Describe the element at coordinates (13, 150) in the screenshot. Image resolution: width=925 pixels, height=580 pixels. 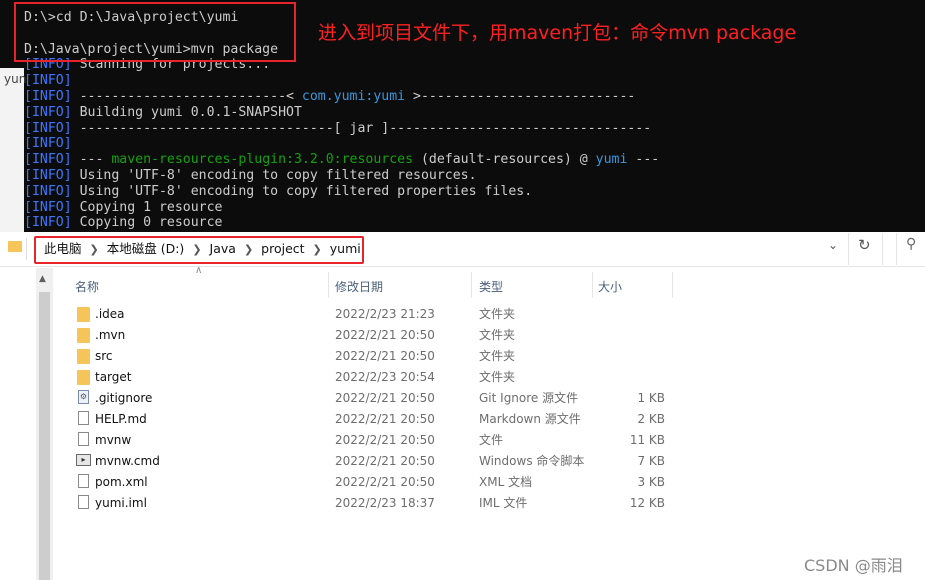
I see `background-window-edge: yun` at that location.